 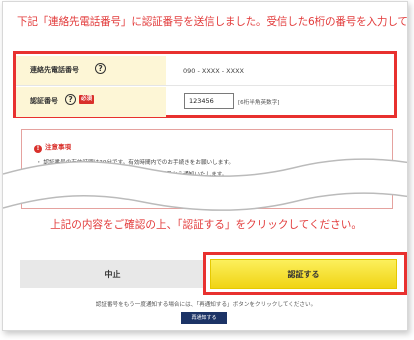 I want to click on required-badge: 必須, so click(x=87, y=99).